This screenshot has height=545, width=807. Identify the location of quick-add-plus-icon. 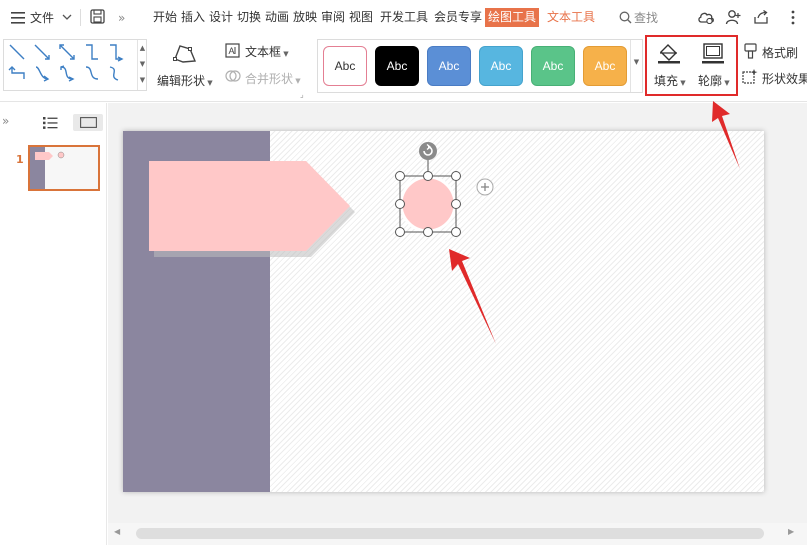
(485, 187).